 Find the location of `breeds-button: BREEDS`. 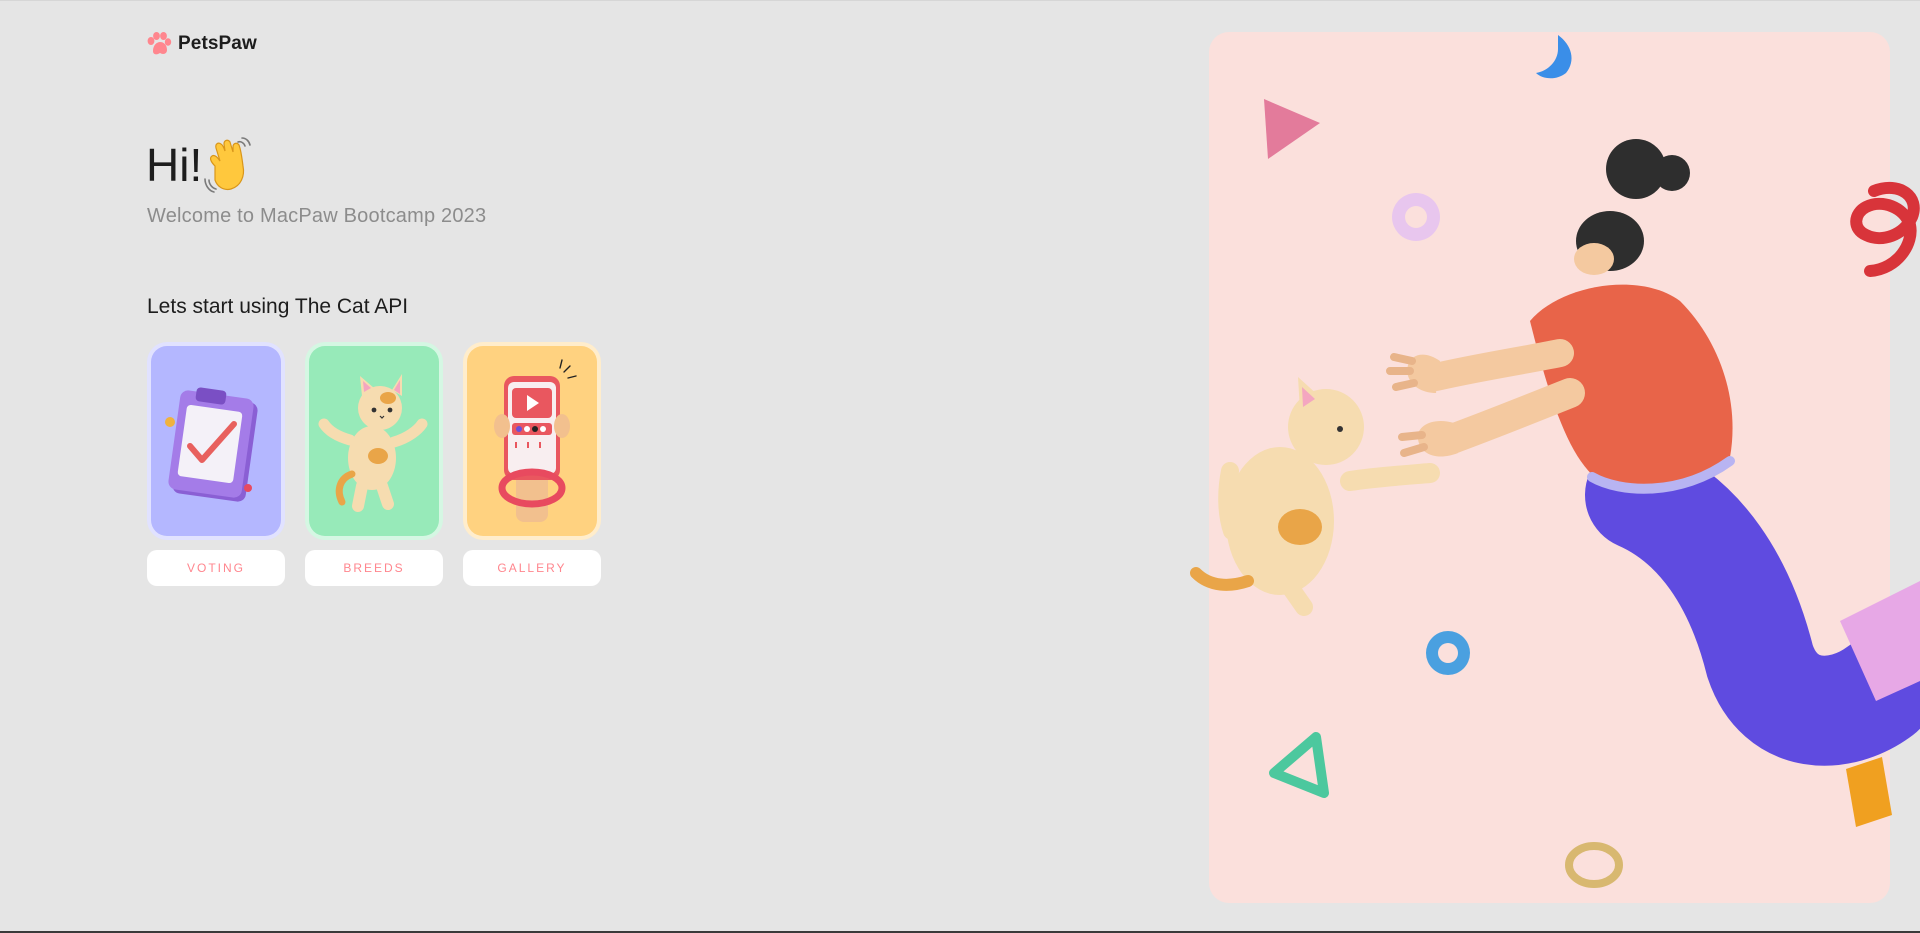

breeds-button: BREEDS is located at coordinates (374, 568).